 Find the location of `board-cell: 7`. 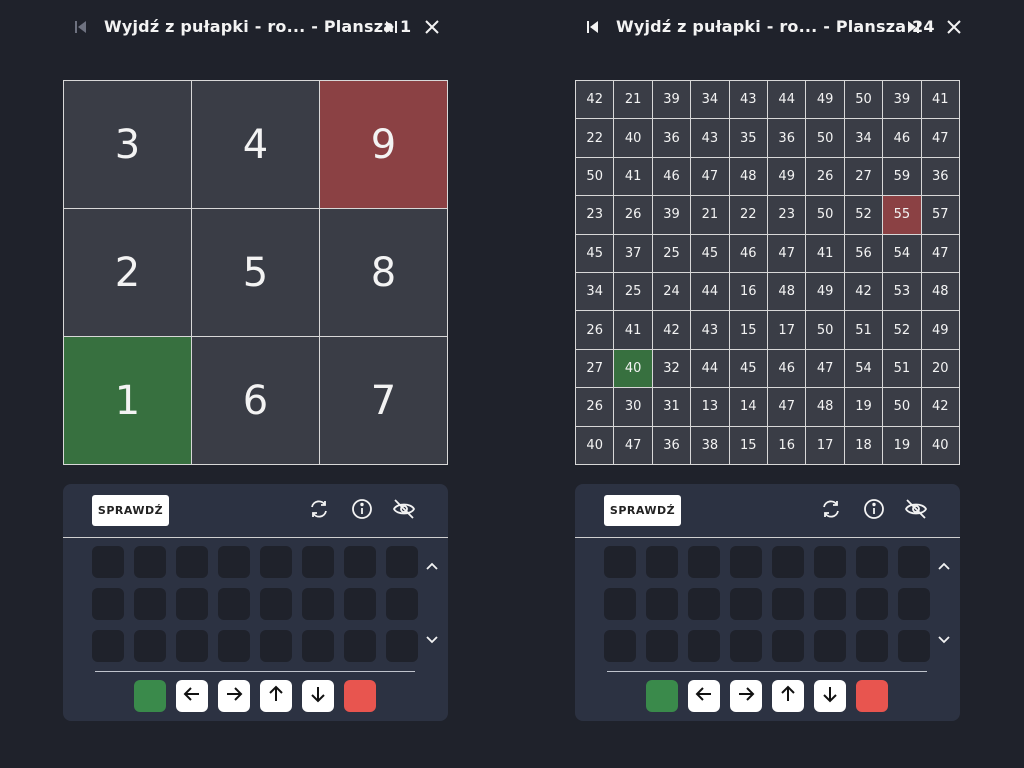

board-cell: 7 is located at coordinates (384, 401).